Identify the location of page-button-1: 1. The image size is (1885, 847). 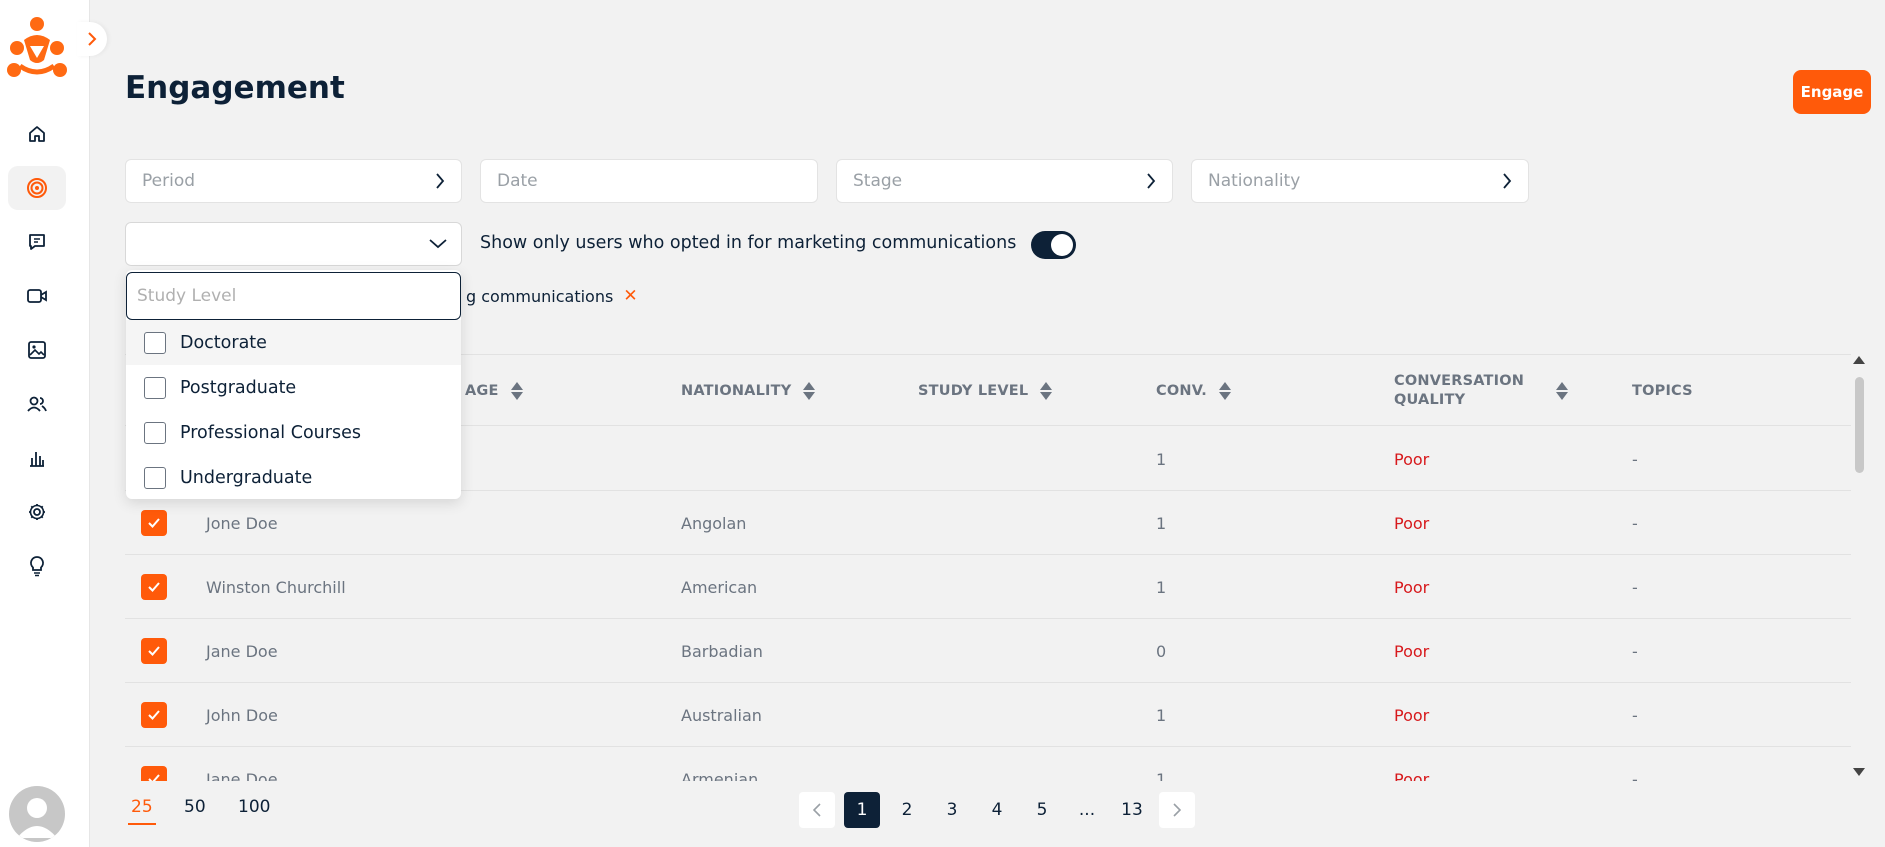
(862, 810).